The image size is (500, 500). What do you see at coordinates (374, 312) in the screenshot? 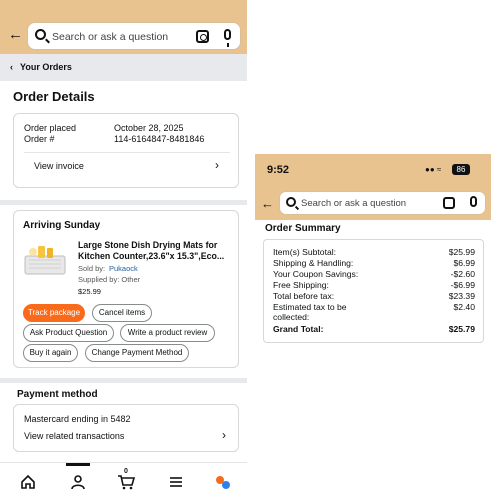
I see `summary-row: Estimated tax to be collected: $2.40` at bounding box center [374, 312].